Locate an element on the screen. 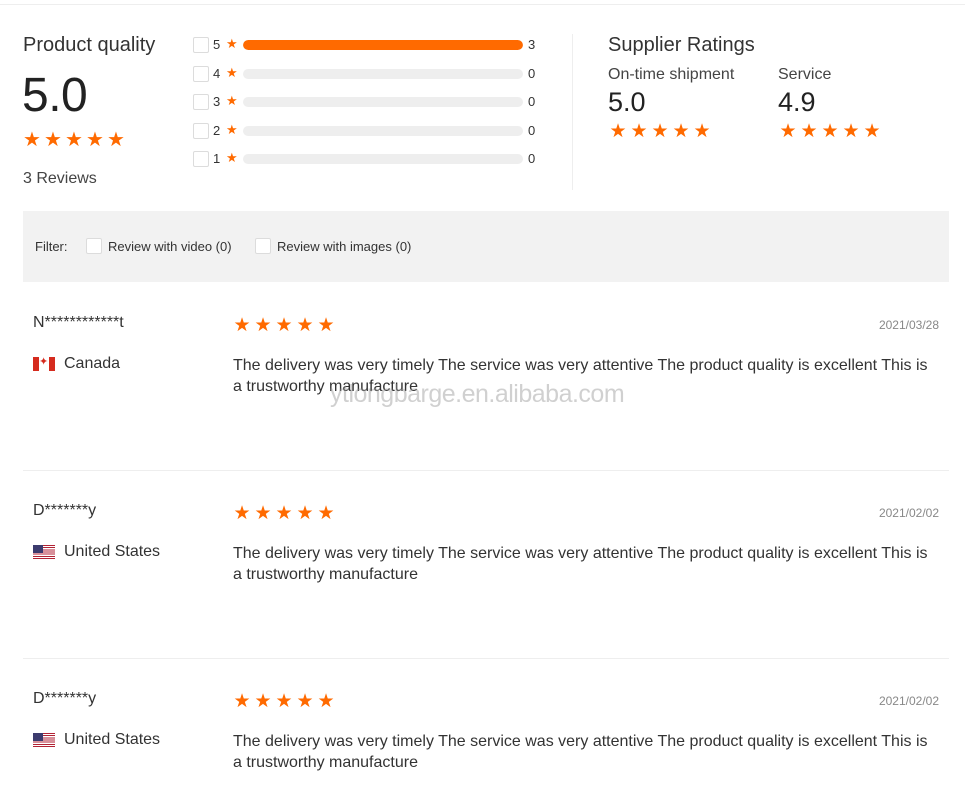 Image resolution: width=965 pixels, height=791 pixels. on-time-shipment-stars: ★ ★ ★ ★ ★ is located at coordinates (671, 131).